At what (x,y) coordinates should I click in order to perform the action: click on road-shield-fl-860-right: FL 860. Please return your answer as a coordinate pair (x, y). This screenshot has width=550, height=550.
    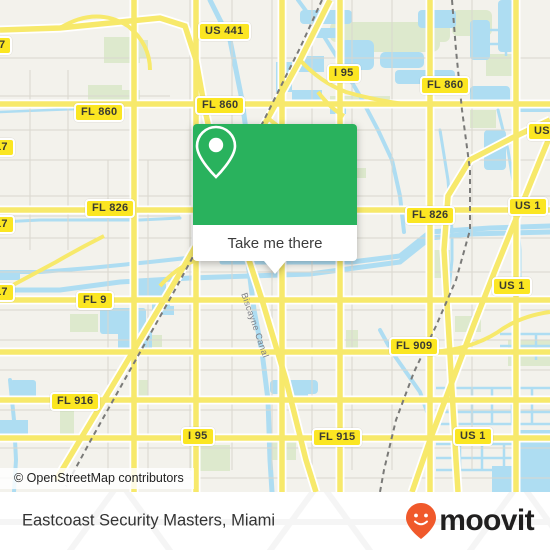
    Looking at the image, I should click on (445, 85).